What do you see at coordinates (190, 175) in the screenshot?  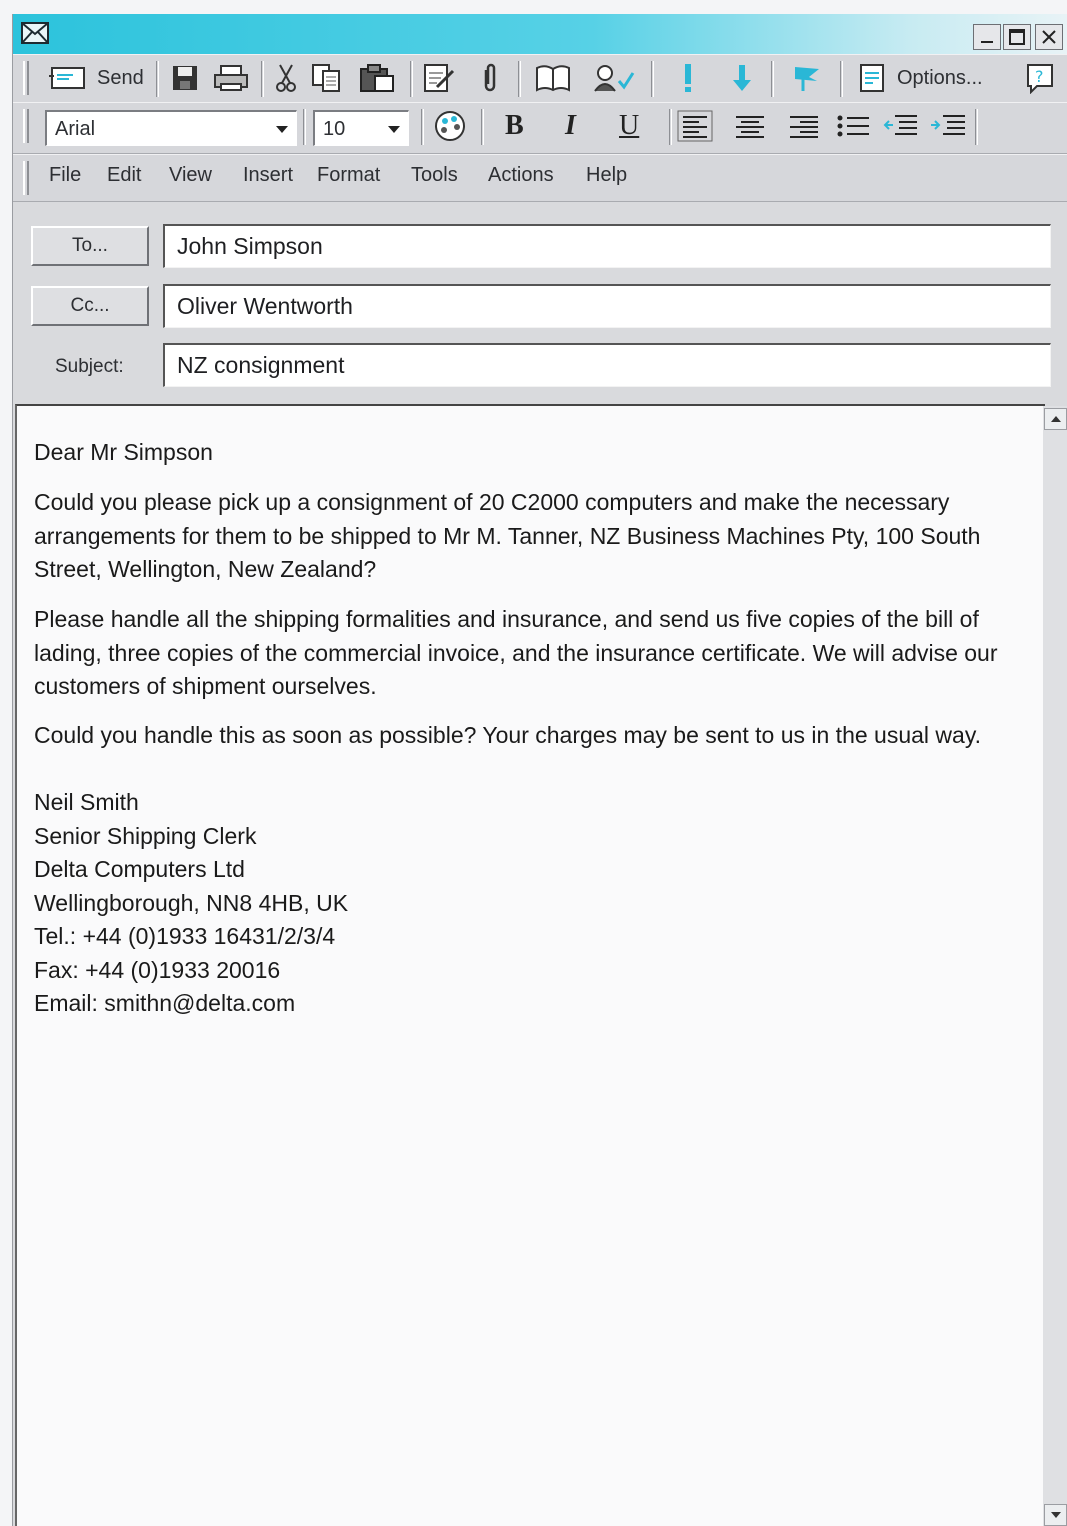 I see `menu-view: View` at bounding box center [190, 175].